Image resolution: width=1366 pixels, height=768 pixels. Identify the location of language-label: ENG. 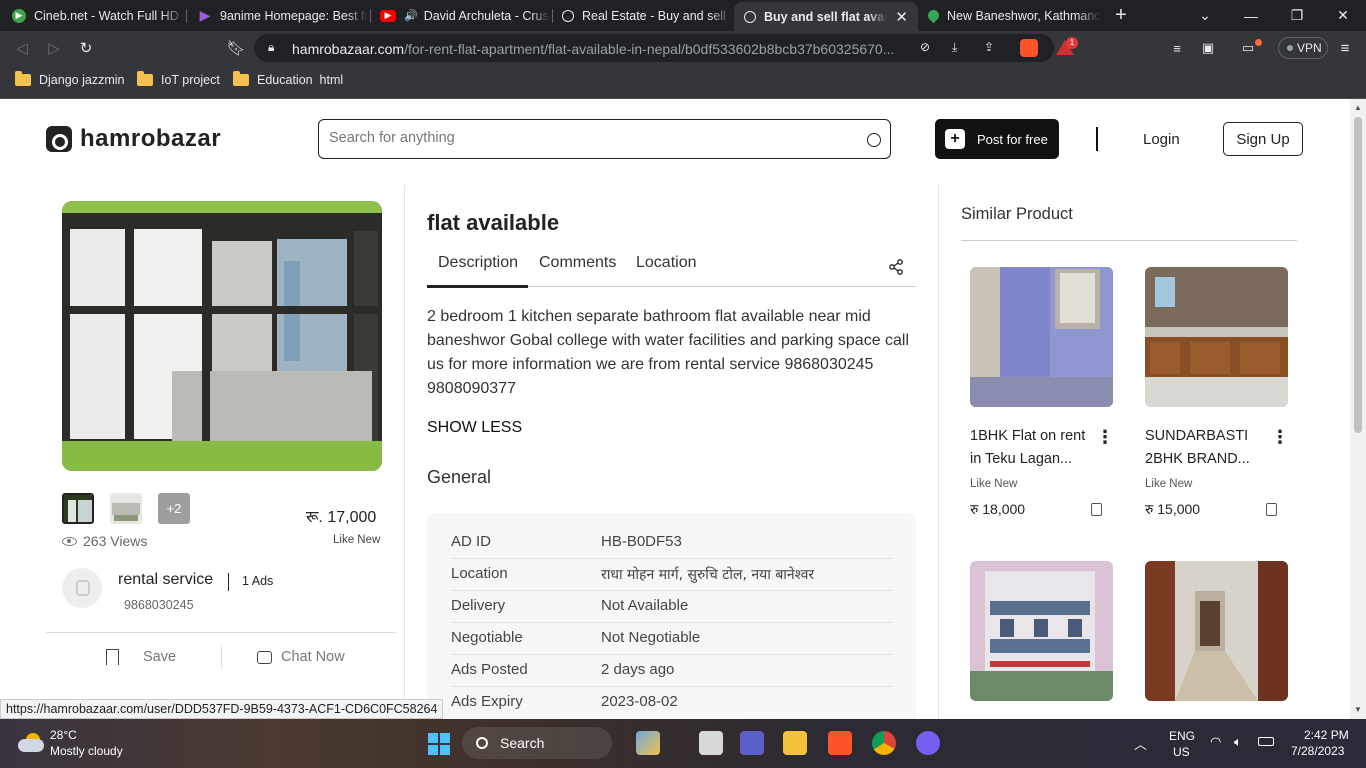
(1182, 736).